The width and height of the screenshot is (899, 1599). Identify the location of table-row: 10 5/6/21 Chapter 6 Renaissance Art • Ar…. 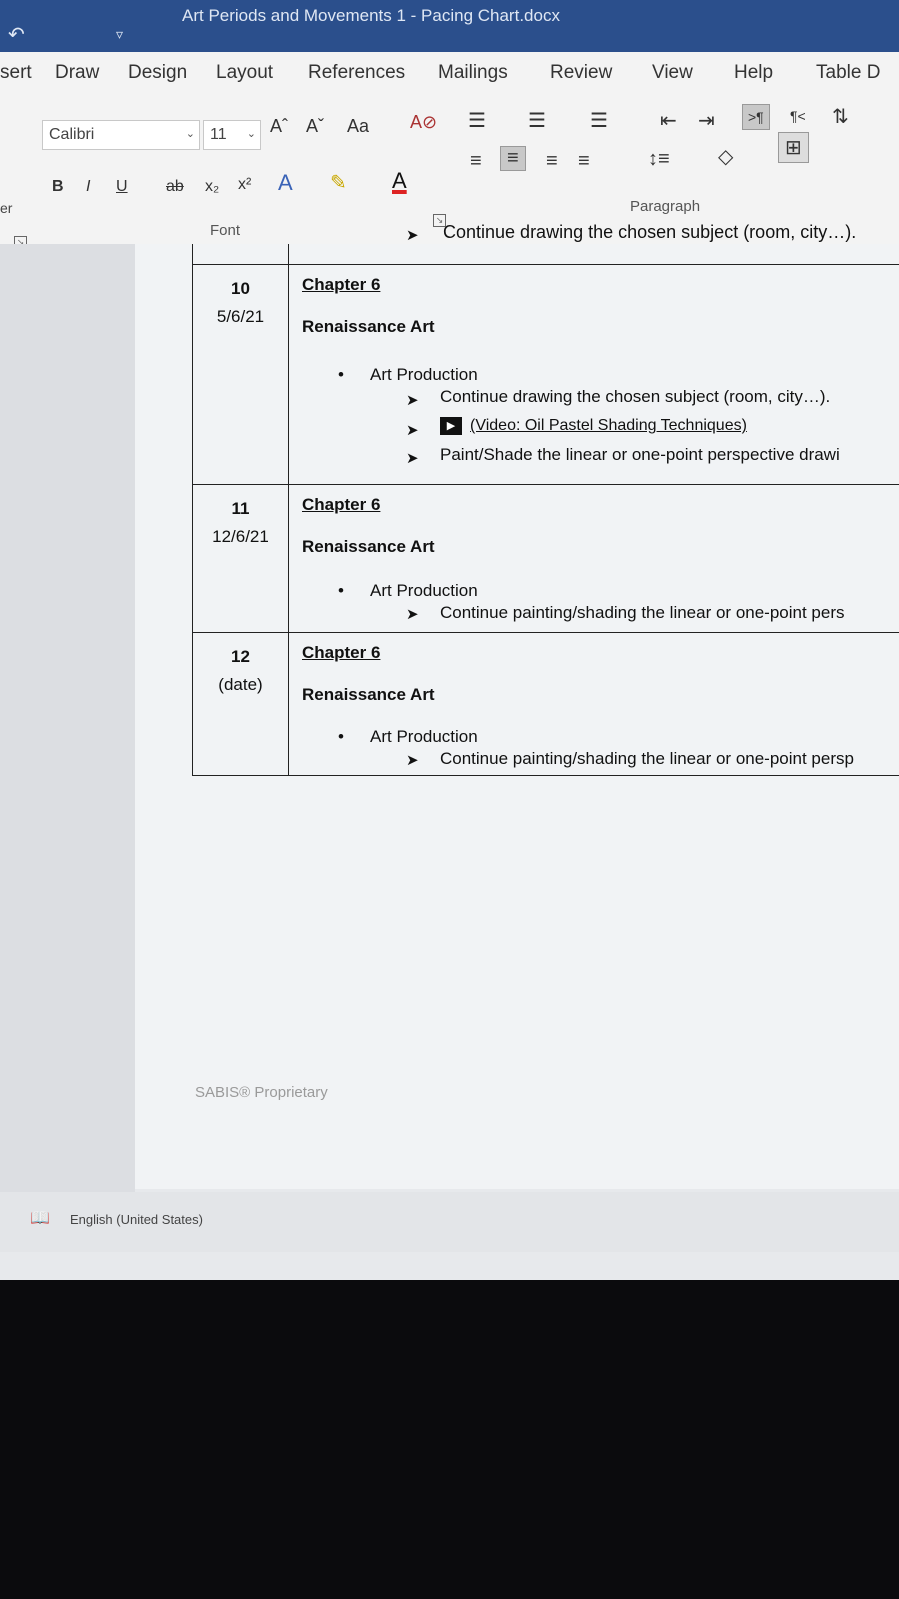
(545, 374).